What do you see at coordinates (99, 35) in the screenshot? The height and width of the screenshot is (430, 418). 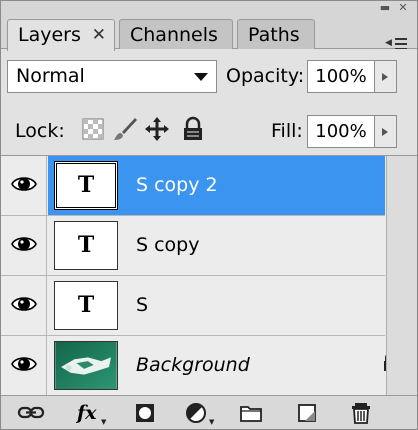 I see `close-tab-icon: ✕` at bounding box center [99, 35].